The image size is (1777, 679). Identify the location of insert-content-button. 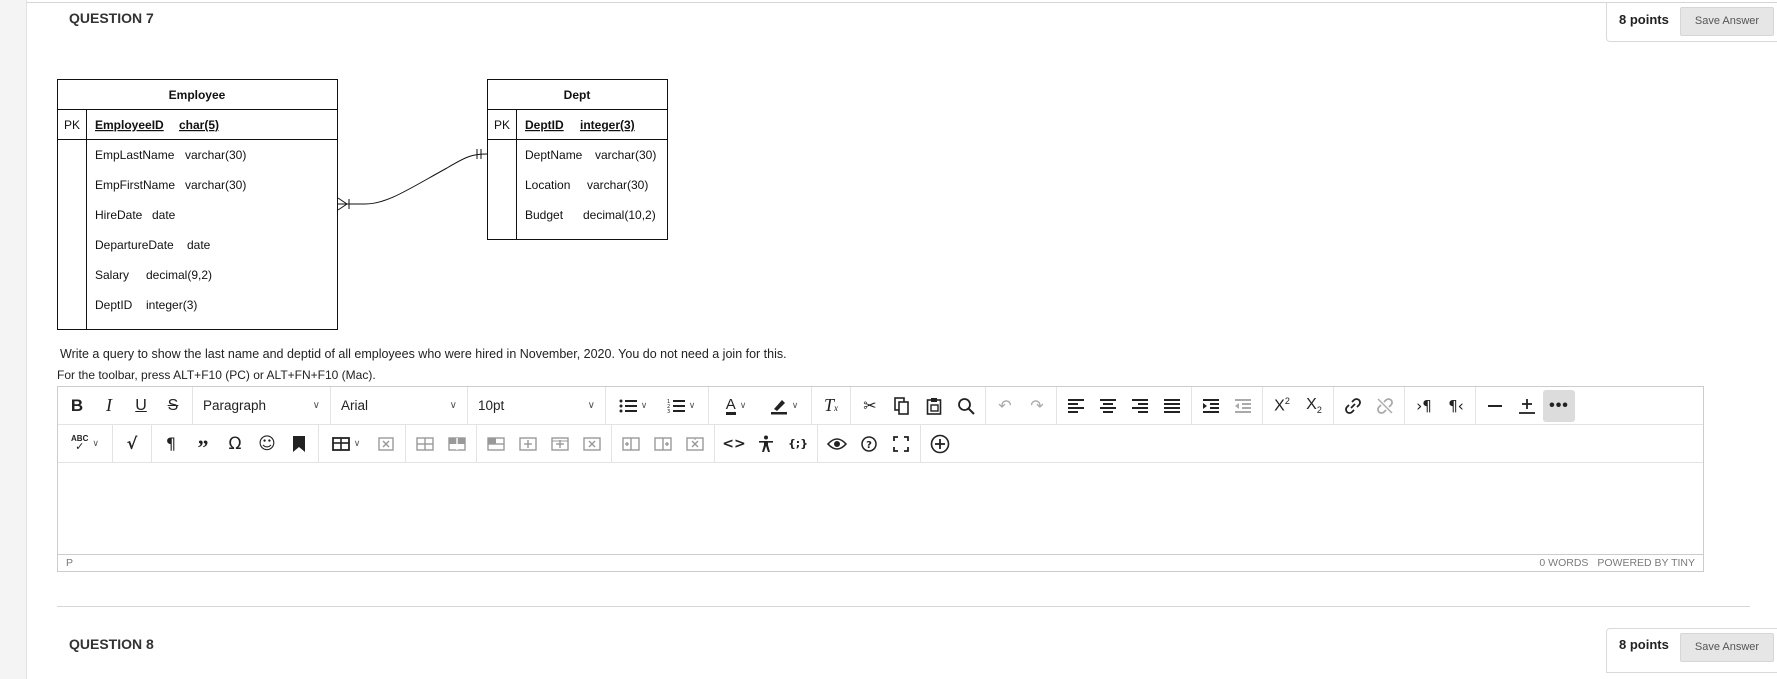
(1527, 406).